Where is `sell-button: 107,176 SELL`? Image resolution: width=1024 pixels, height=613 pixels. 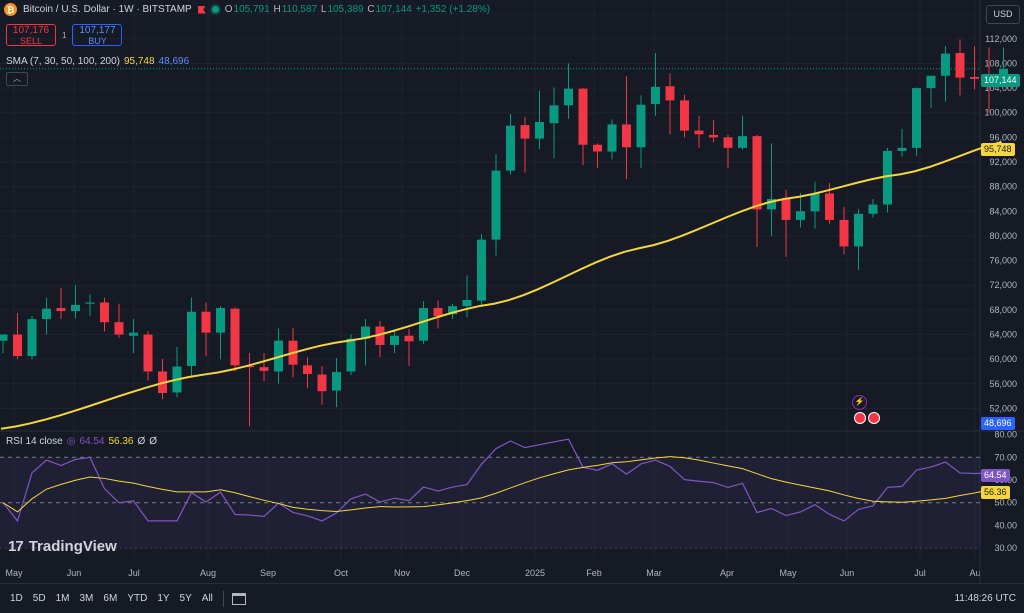
sell-button: 107,176 SELL is located at coordinates (31, 35).